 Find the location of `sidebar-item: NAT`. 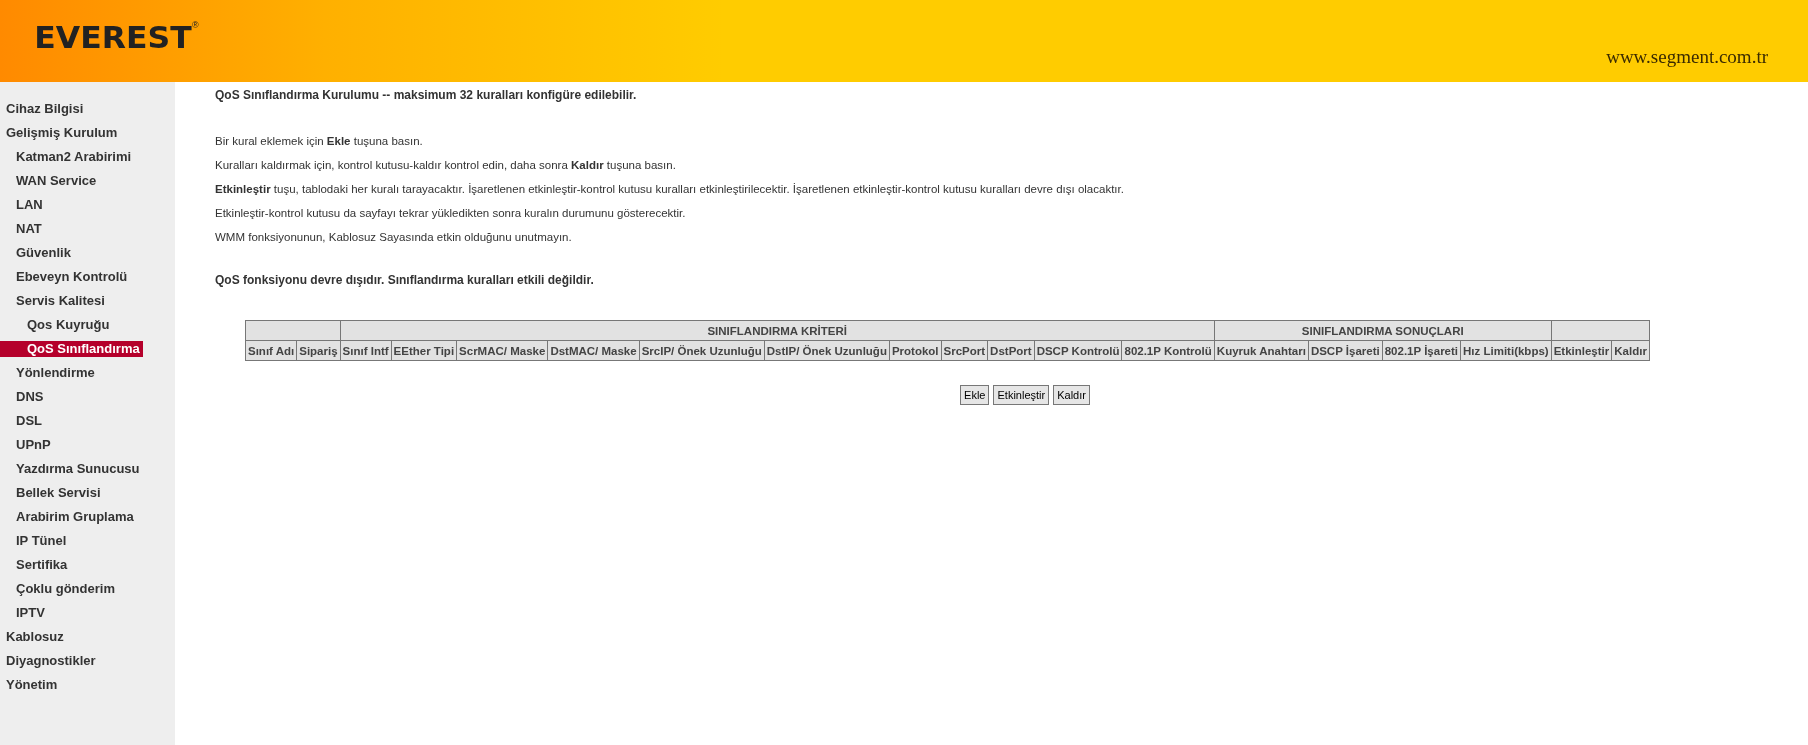

sidebar-item: NAT is located at coordinates (21, 229).